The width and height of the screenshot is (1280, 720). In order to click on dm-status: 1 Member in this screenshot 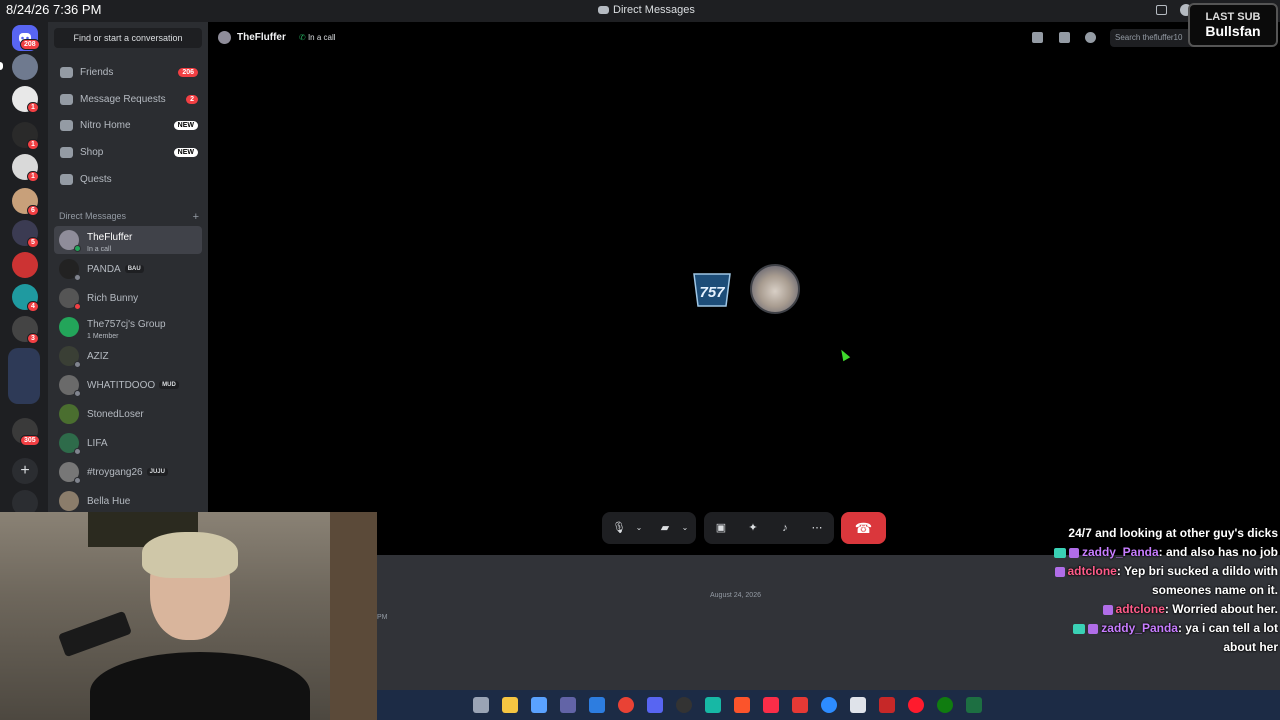, I will do `click(103, 336)`.